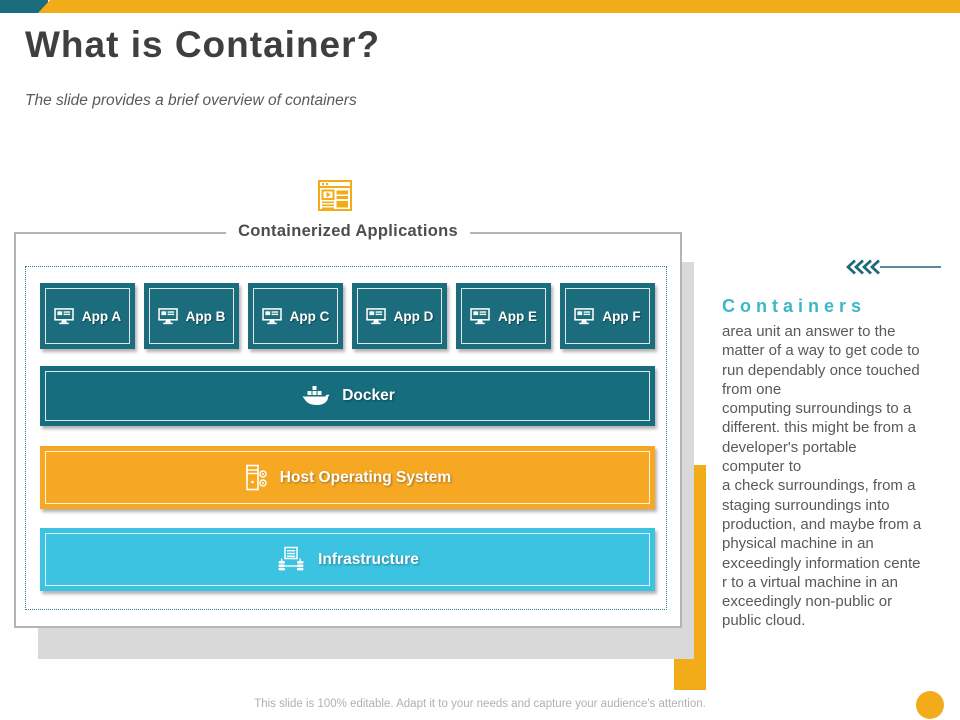 This screenshot has width=960, height=720. I want to click on docker-layer: Docker, so click(347, 396).